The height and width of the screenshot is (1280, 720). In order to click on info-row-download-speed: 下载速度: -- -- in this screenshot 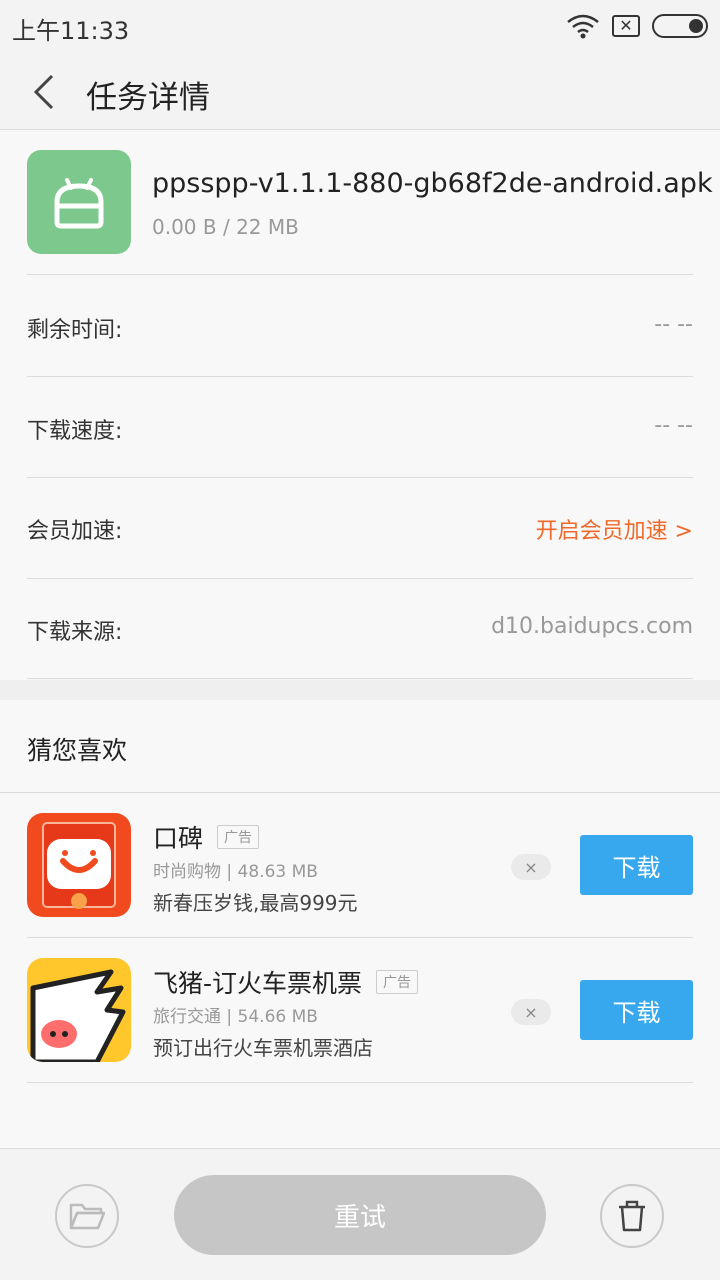, I will do `click(360, 427)`.